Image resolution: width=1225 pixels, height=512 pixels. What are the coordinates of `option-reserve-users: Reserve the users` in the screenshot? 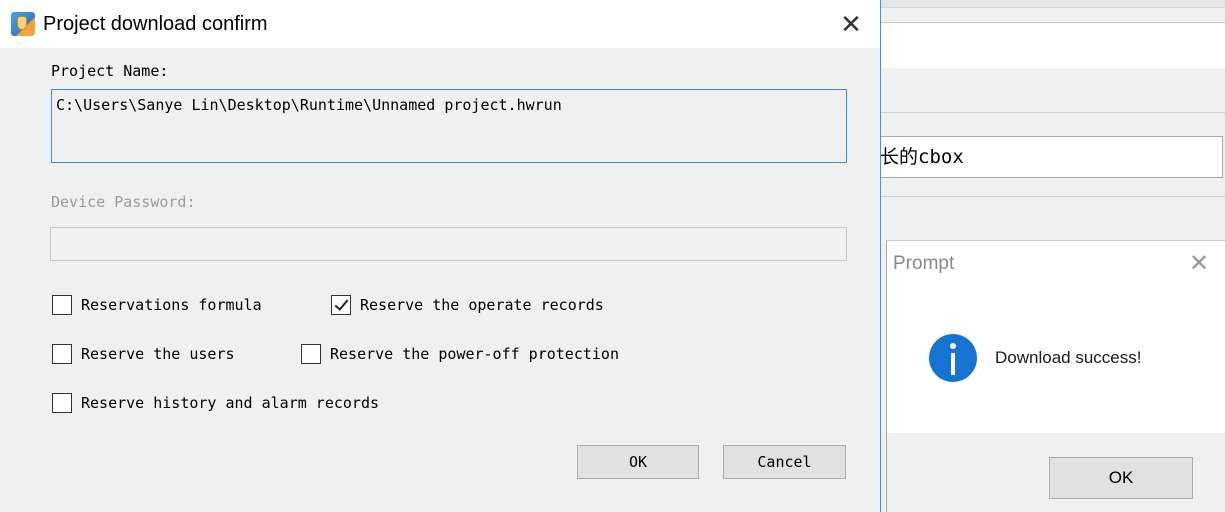 It's located at (143, 354).